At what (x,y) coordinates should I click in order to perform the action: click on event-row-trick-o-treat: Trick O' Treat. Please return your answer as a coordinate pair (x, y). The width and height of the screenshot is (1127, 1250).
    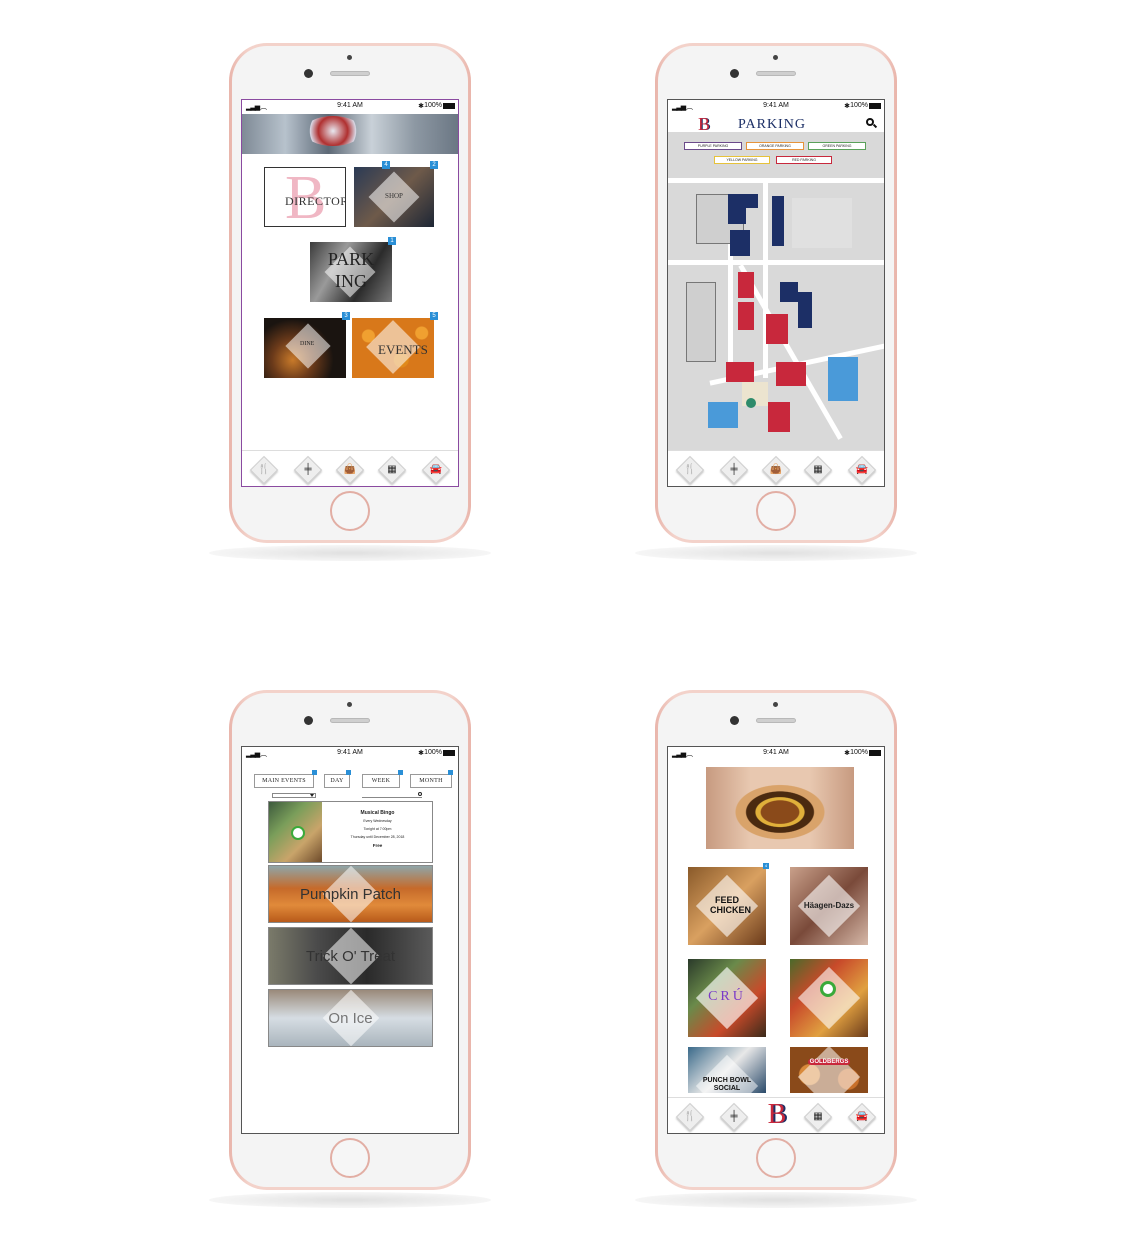
    Looking at the image, I should click on (350, 956).